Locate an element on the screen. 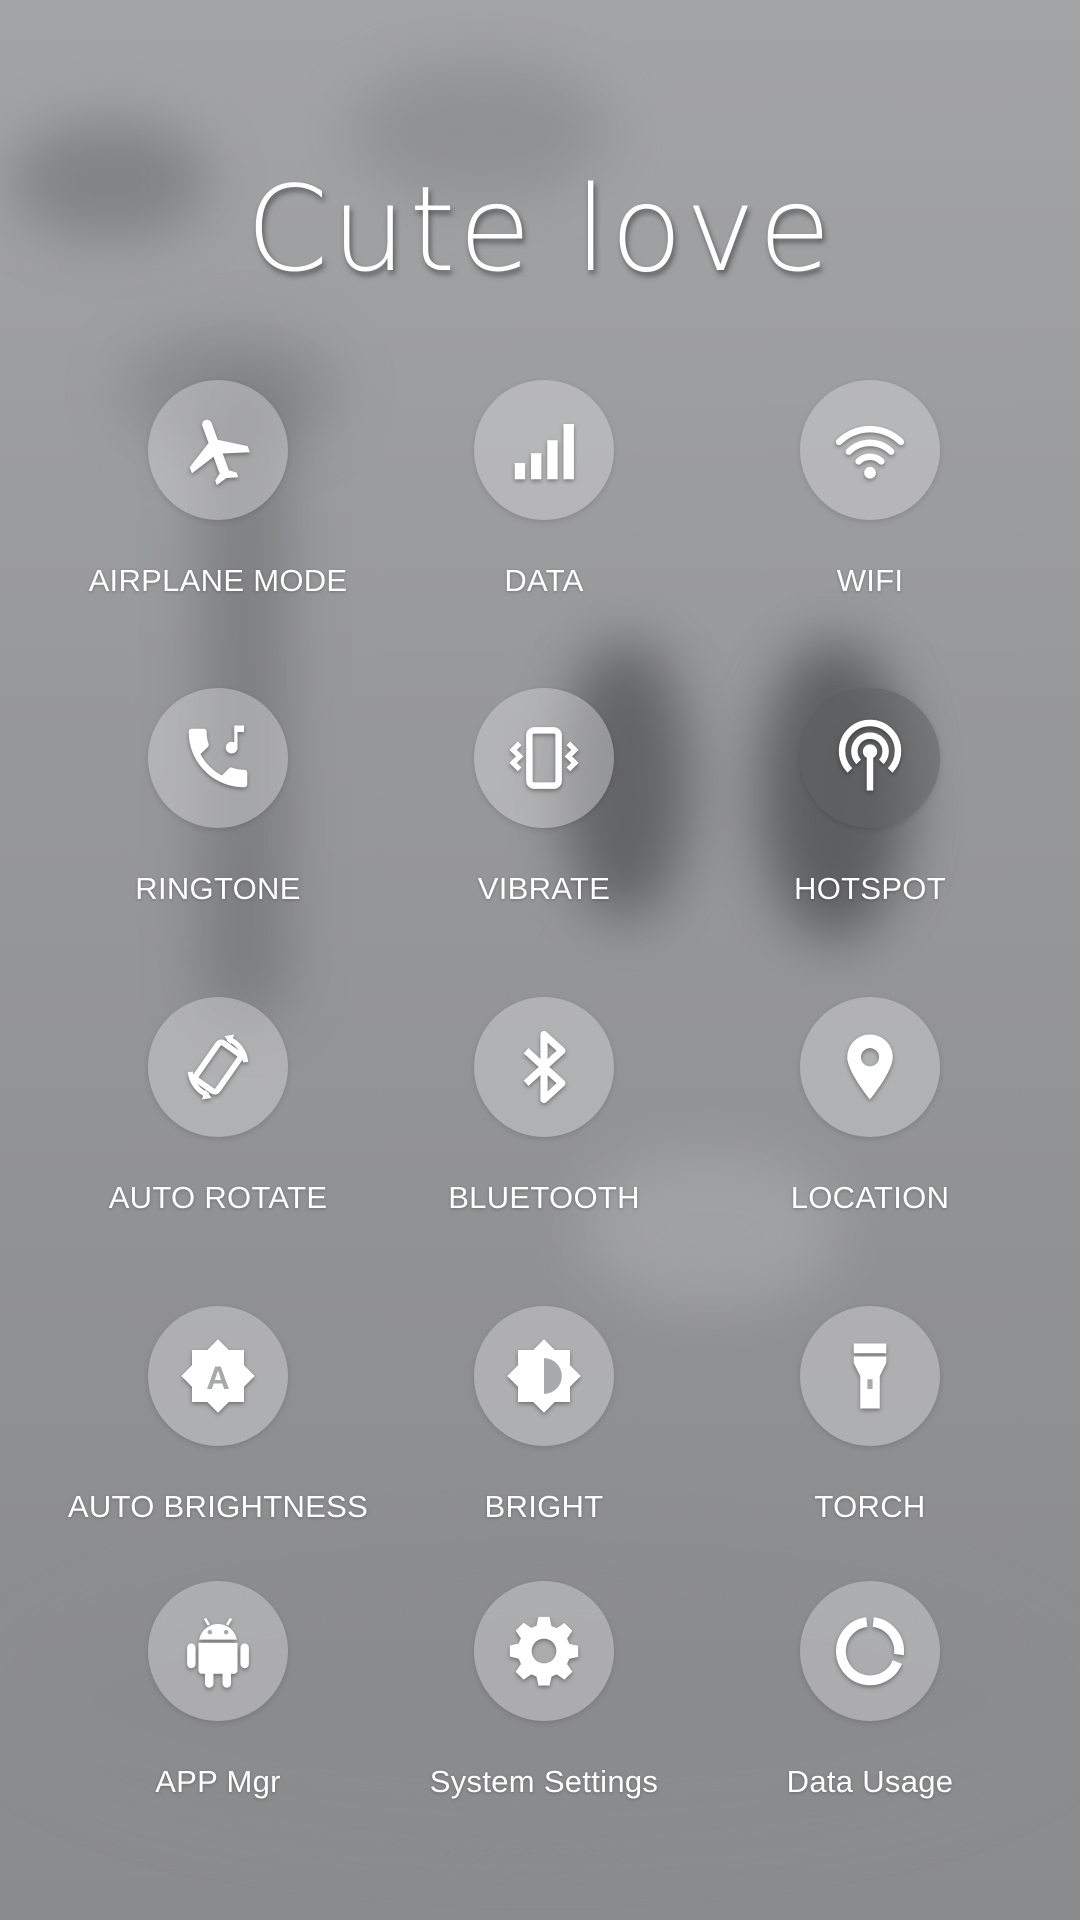 The width and height of the screenshot is (1080, 1920). auto-brightness-icon: A is located at coordinates (218, 1376).